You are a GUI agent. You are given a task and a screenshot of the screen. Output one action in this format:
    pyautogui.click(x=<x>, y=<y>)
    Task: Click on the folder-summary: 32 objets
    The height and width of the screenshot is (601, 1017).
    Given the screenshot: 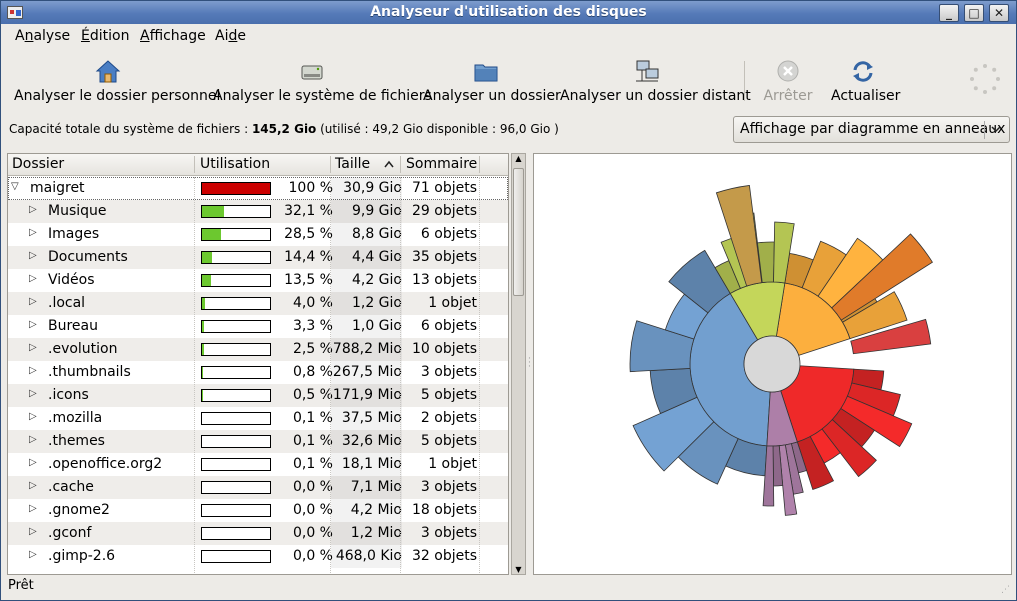 What is the action you would take?
    pyautogui.click(x=444, y=556)
    